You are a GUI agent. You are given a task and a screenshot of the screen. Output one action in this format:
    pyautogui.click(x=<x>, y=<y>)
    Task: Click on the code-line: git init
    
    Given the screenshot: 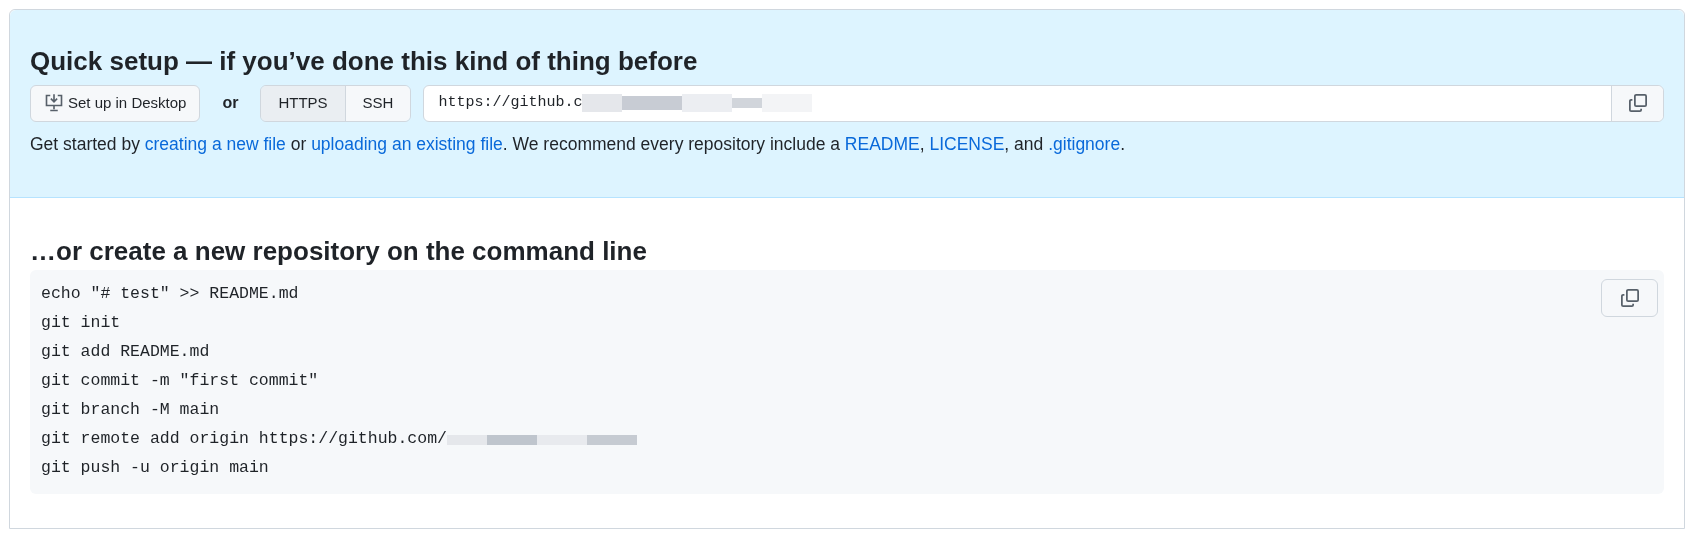 What is the action you would take?
    pyautogui.click(x=81, y=323)
    